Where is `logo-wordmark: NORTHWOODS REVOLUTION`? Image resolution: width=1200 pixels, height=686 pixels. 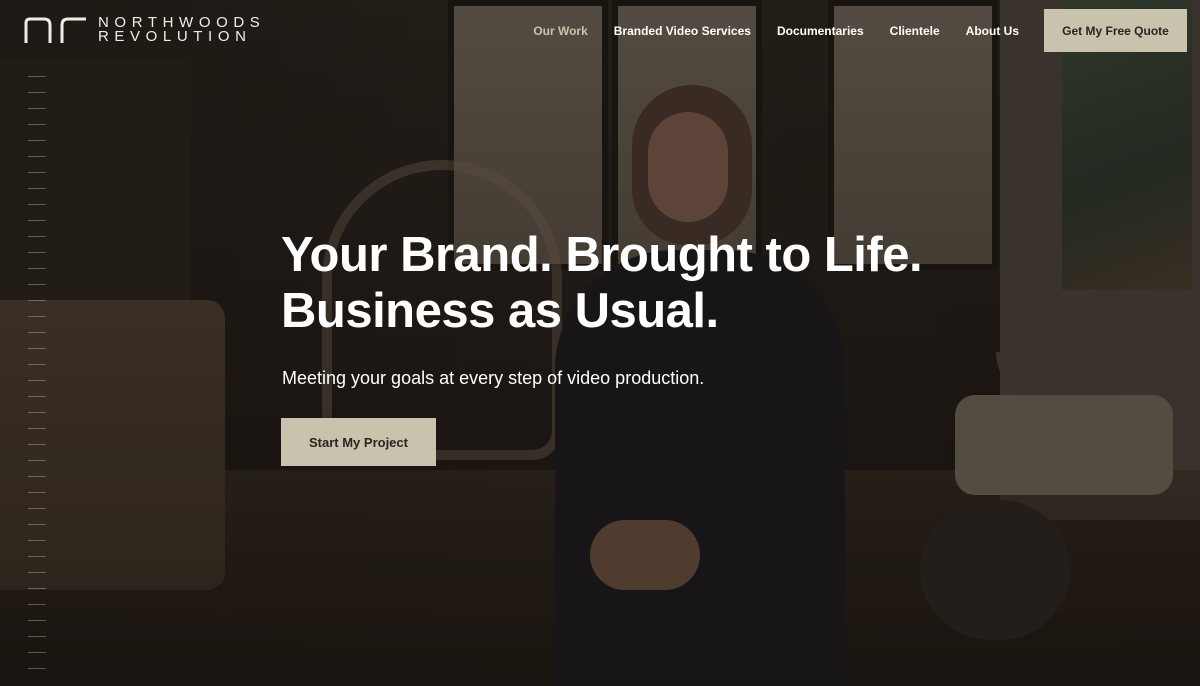 logo-wordmark: NORTHWOODS REVOLUTION is located at coordinates (181, 30).